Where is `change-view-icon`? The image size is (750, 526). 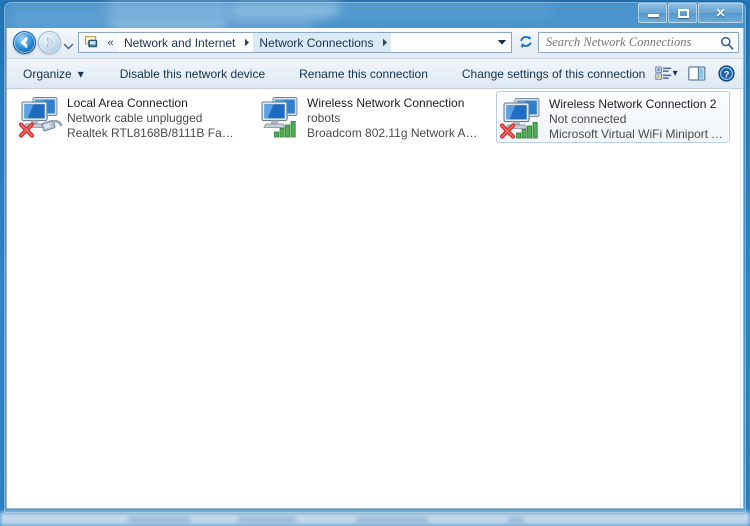
change-view-icon is located at coordinates (663, 73).